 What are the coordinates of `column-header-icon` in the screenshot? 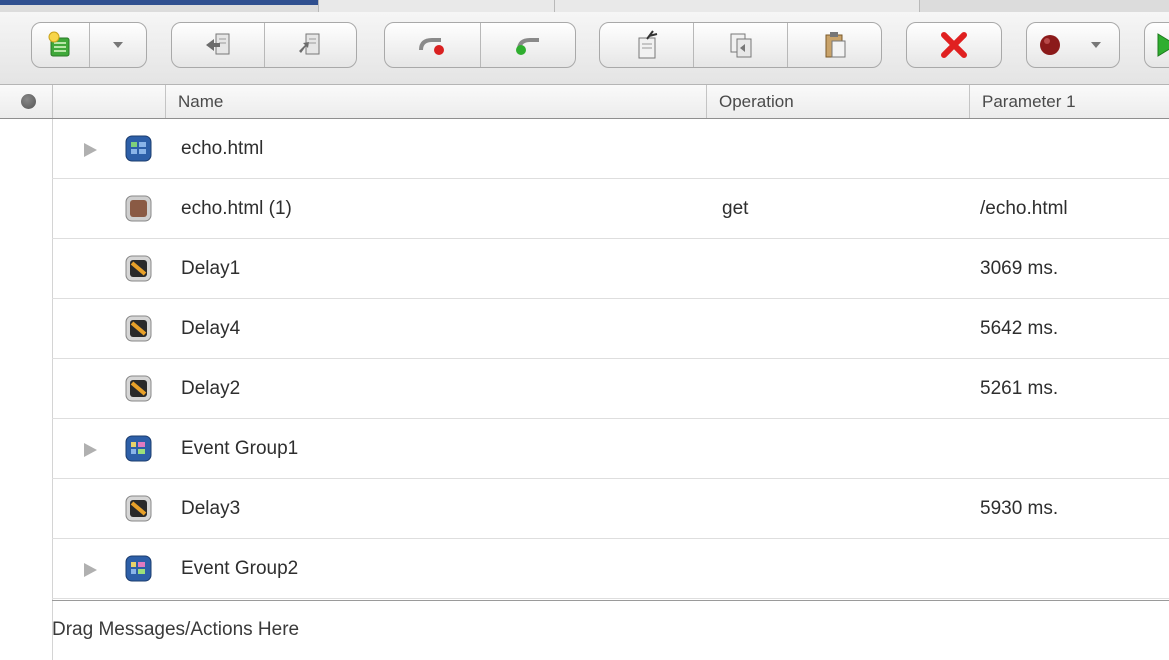 It's located at (108, 101).